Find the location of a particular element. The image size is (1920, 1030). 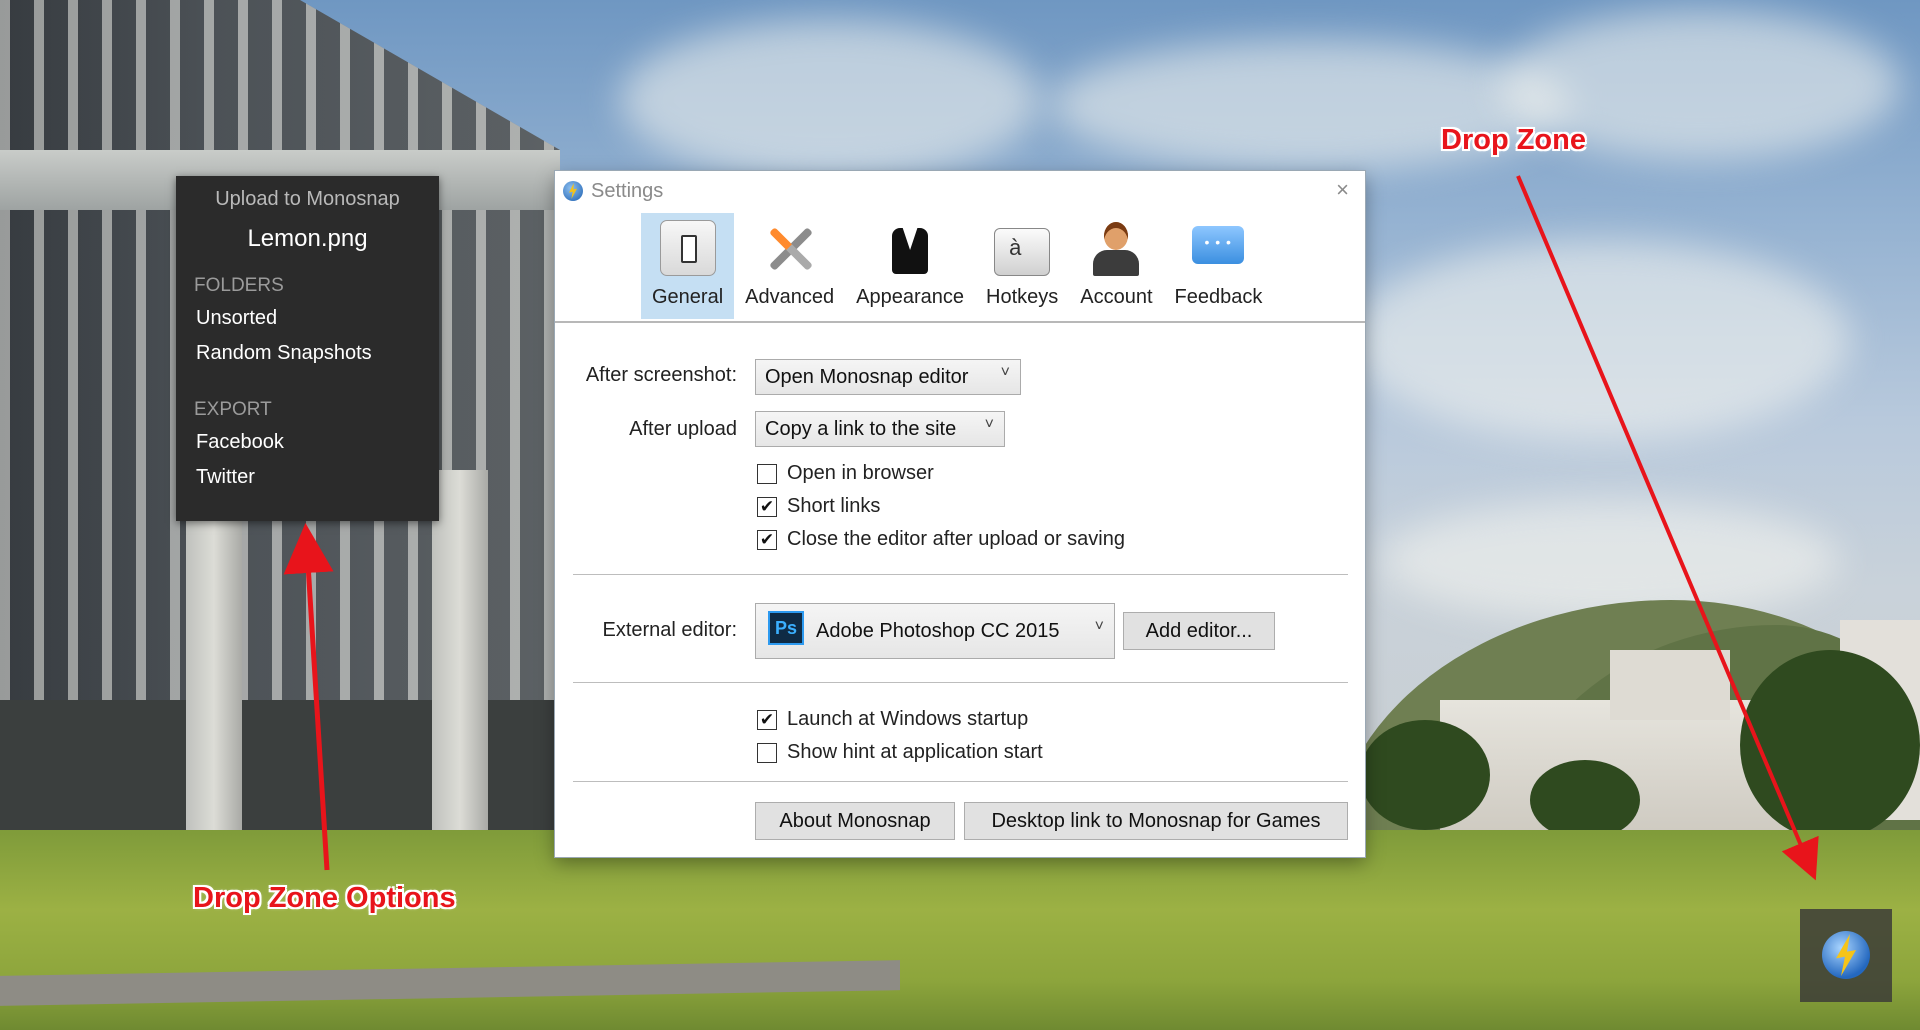

drop-zone-options-annotation: Drop Zone Options is located at coordinates (324, 898).